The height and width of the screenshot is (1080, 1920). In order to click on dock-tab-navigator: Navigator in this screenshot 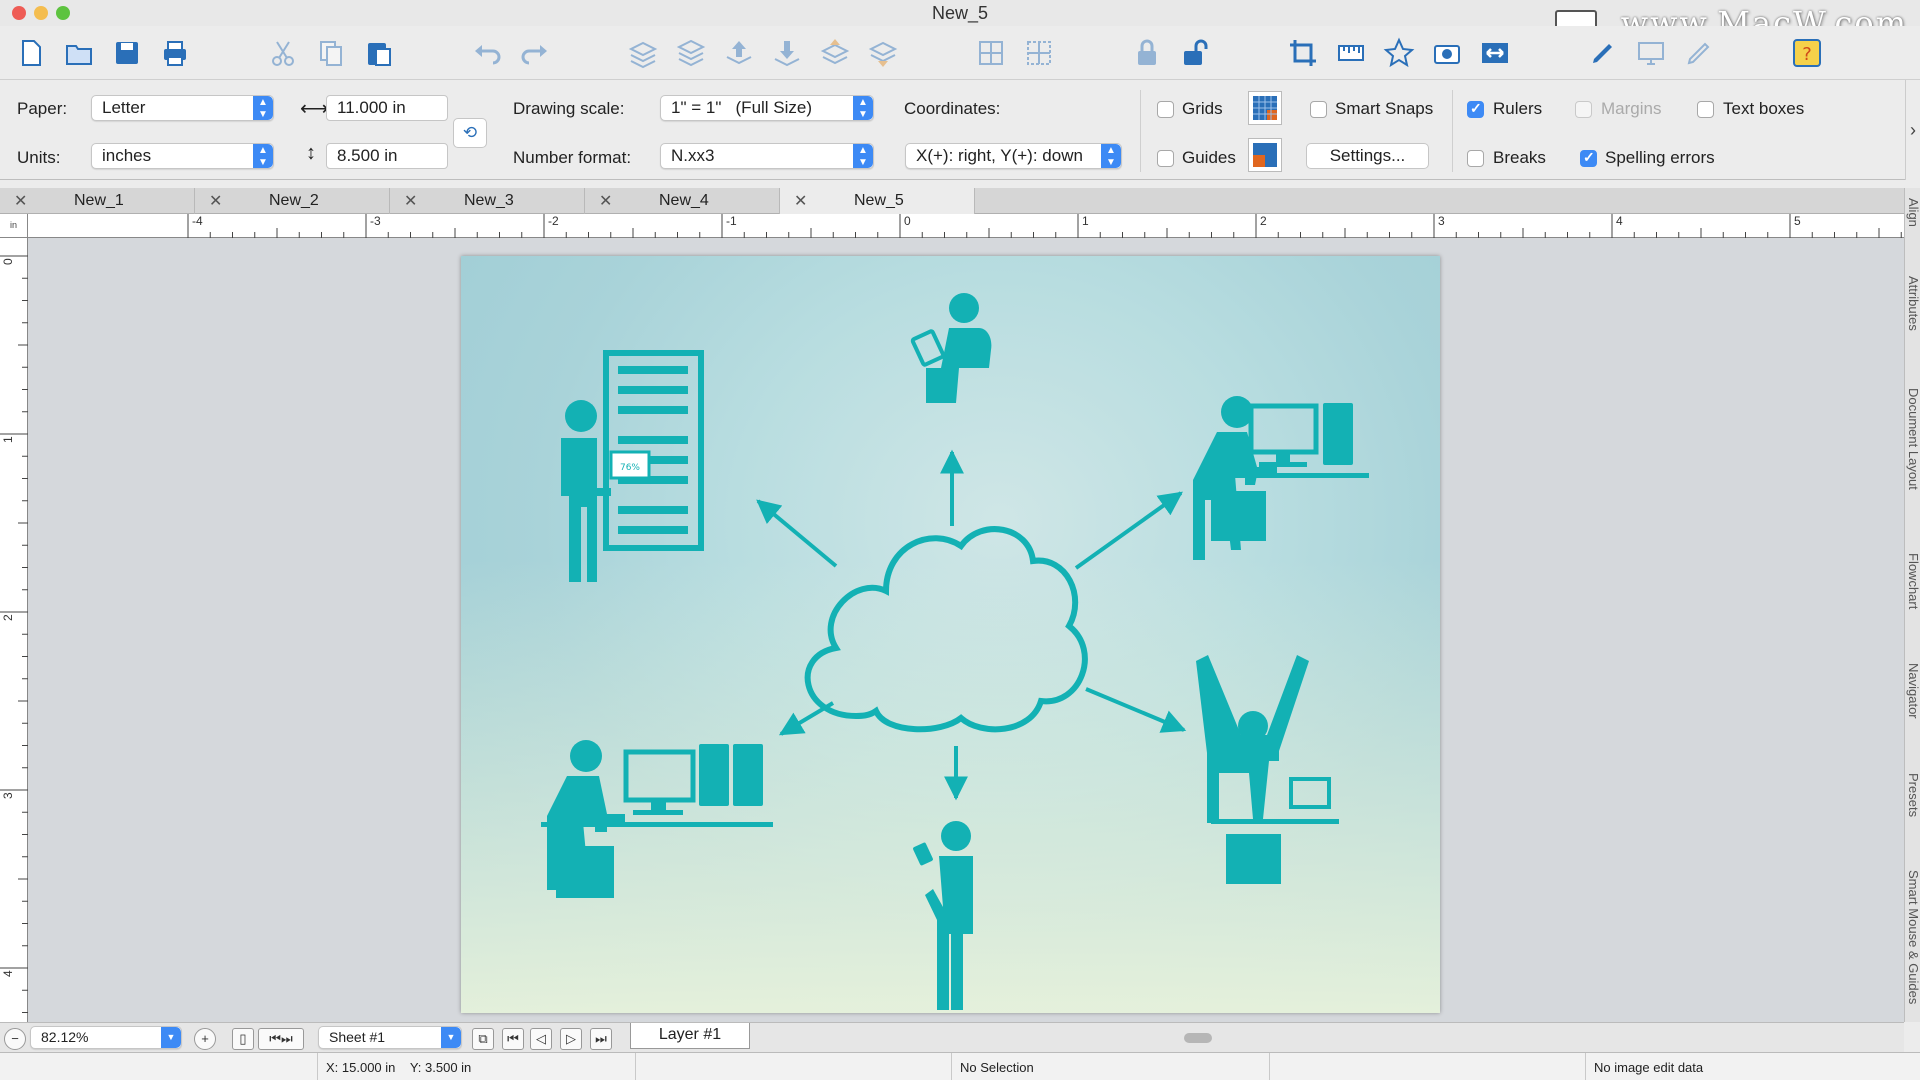, I will do `click(1913, 691)`.